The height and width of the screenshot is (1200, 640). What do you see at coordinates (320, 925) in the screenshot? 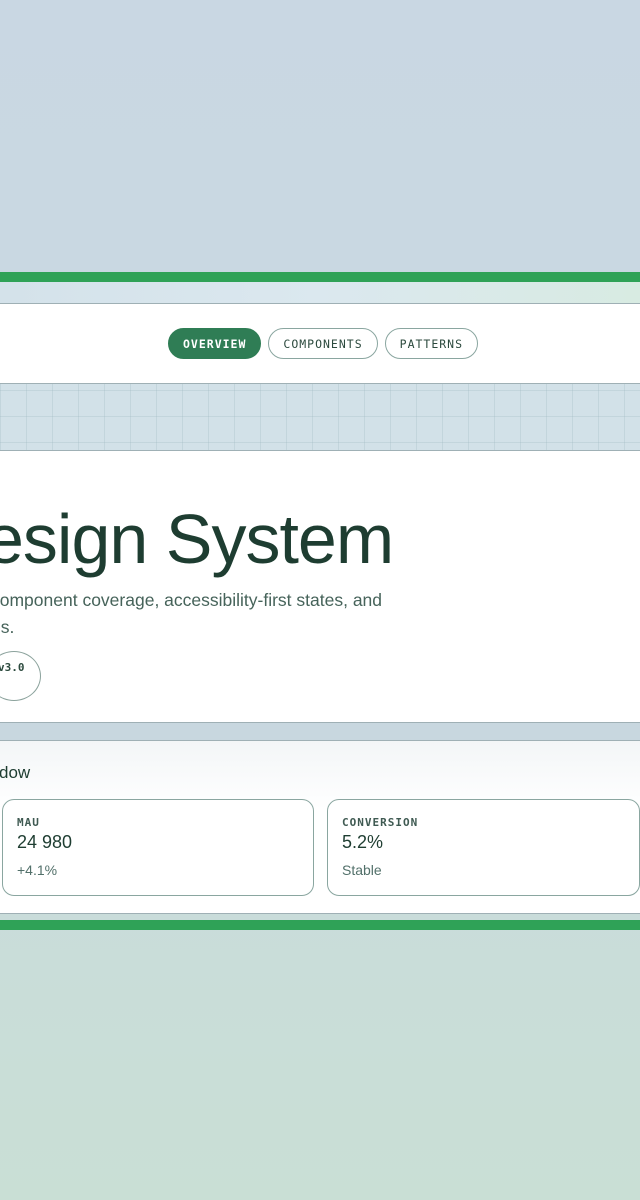
I see `bottom-accent-bar` at bounding box center [320, 925].